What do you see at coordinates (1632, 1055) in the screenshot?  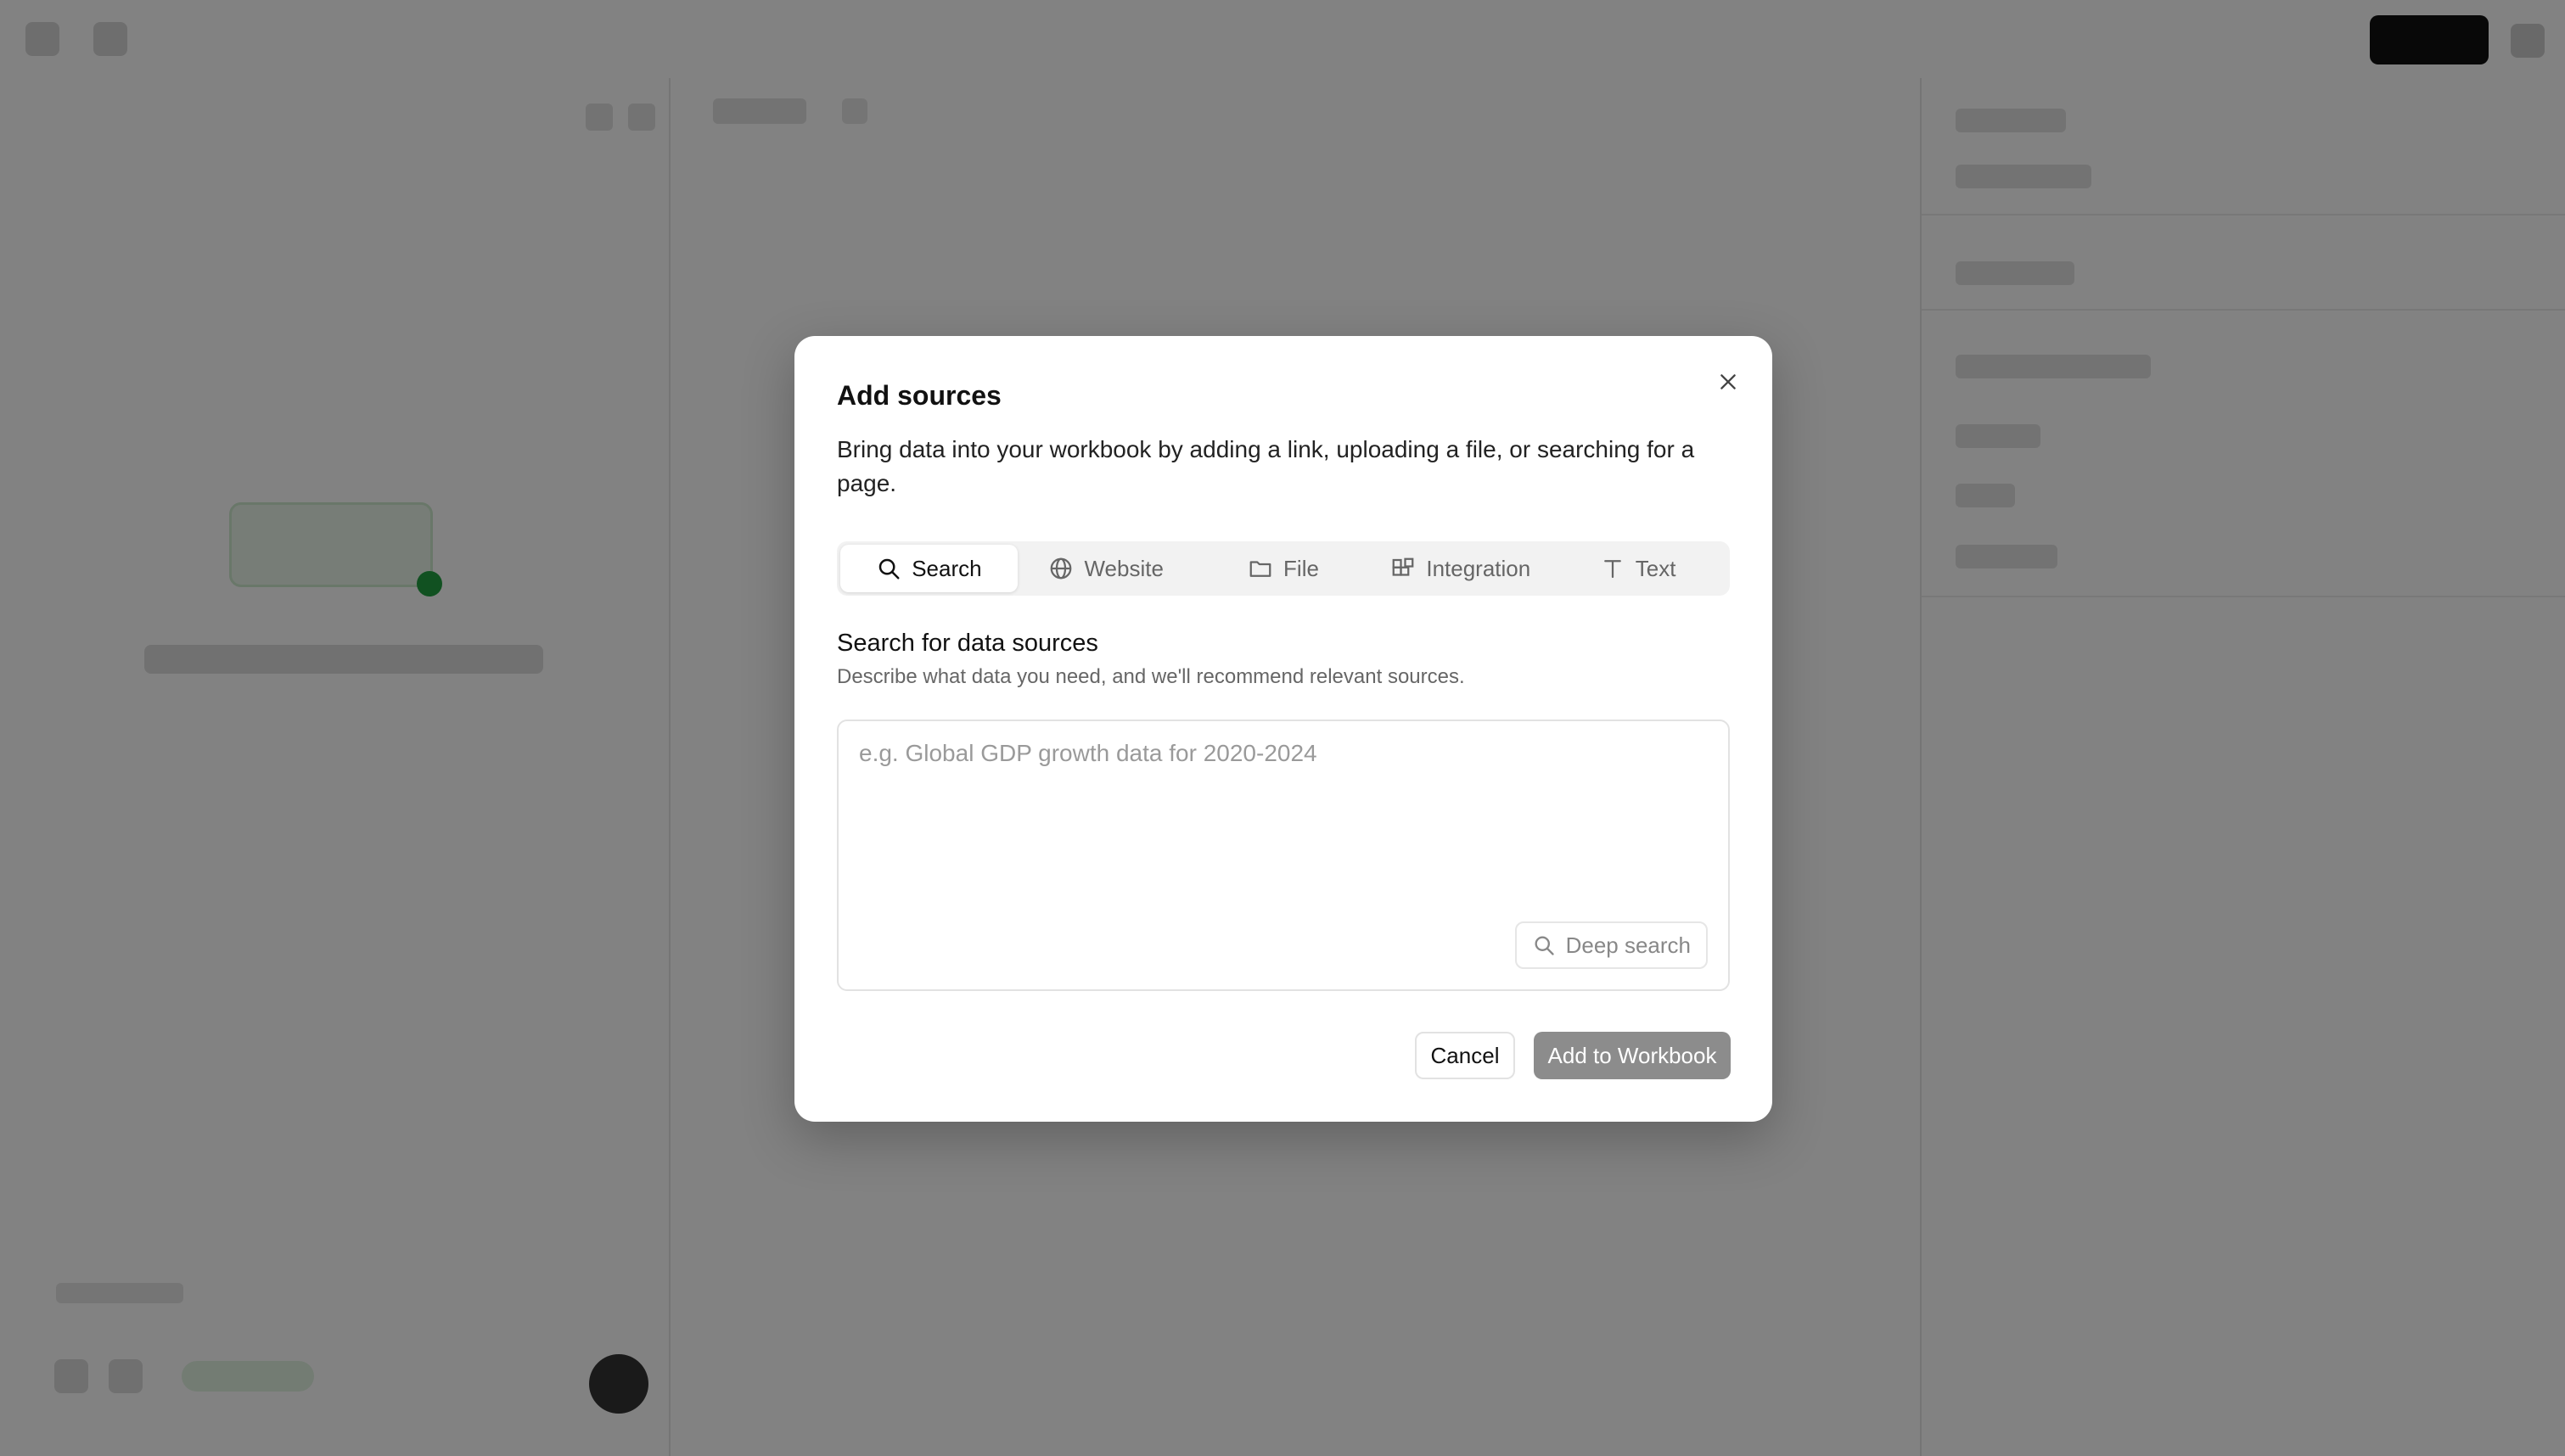 I see `add-to-workbook-button: Add to Workbook` at bounding box center [1632, 1055].